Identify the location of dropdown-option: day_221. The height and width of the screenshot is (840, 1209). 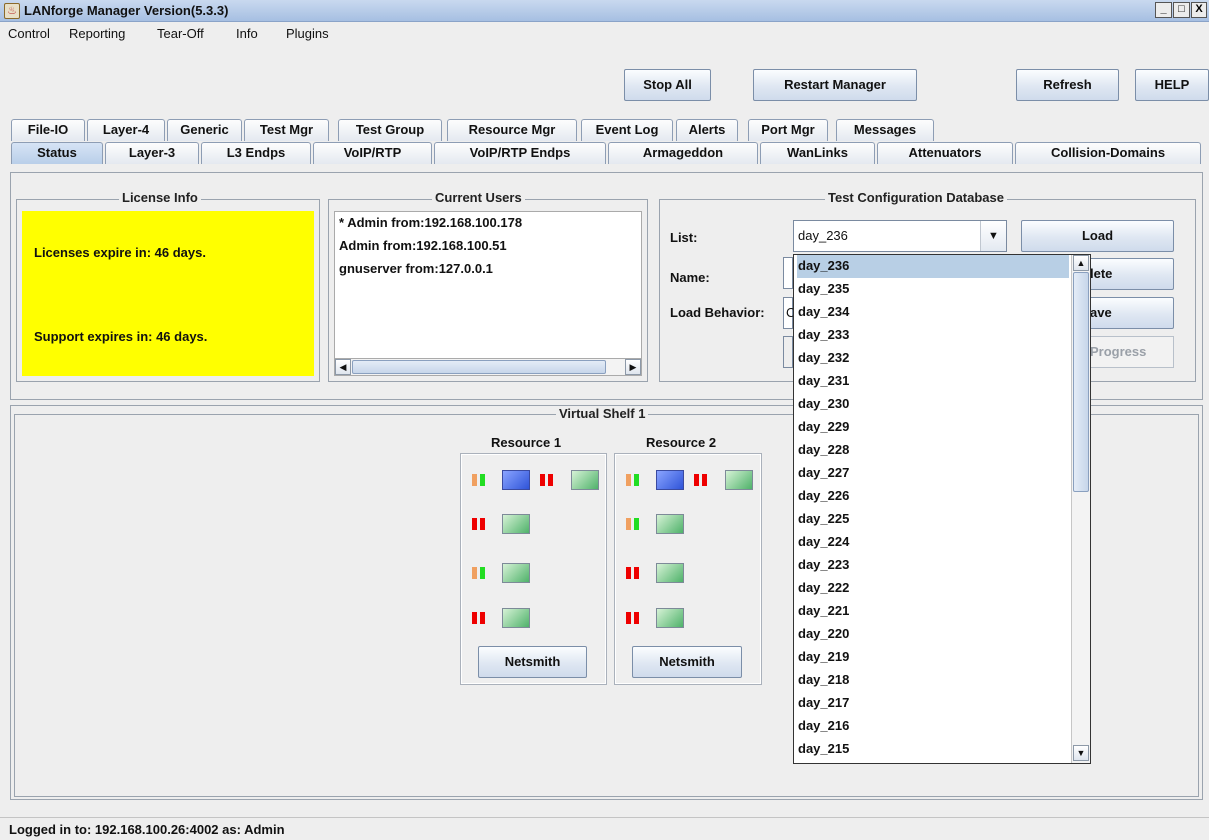
(933, 611).